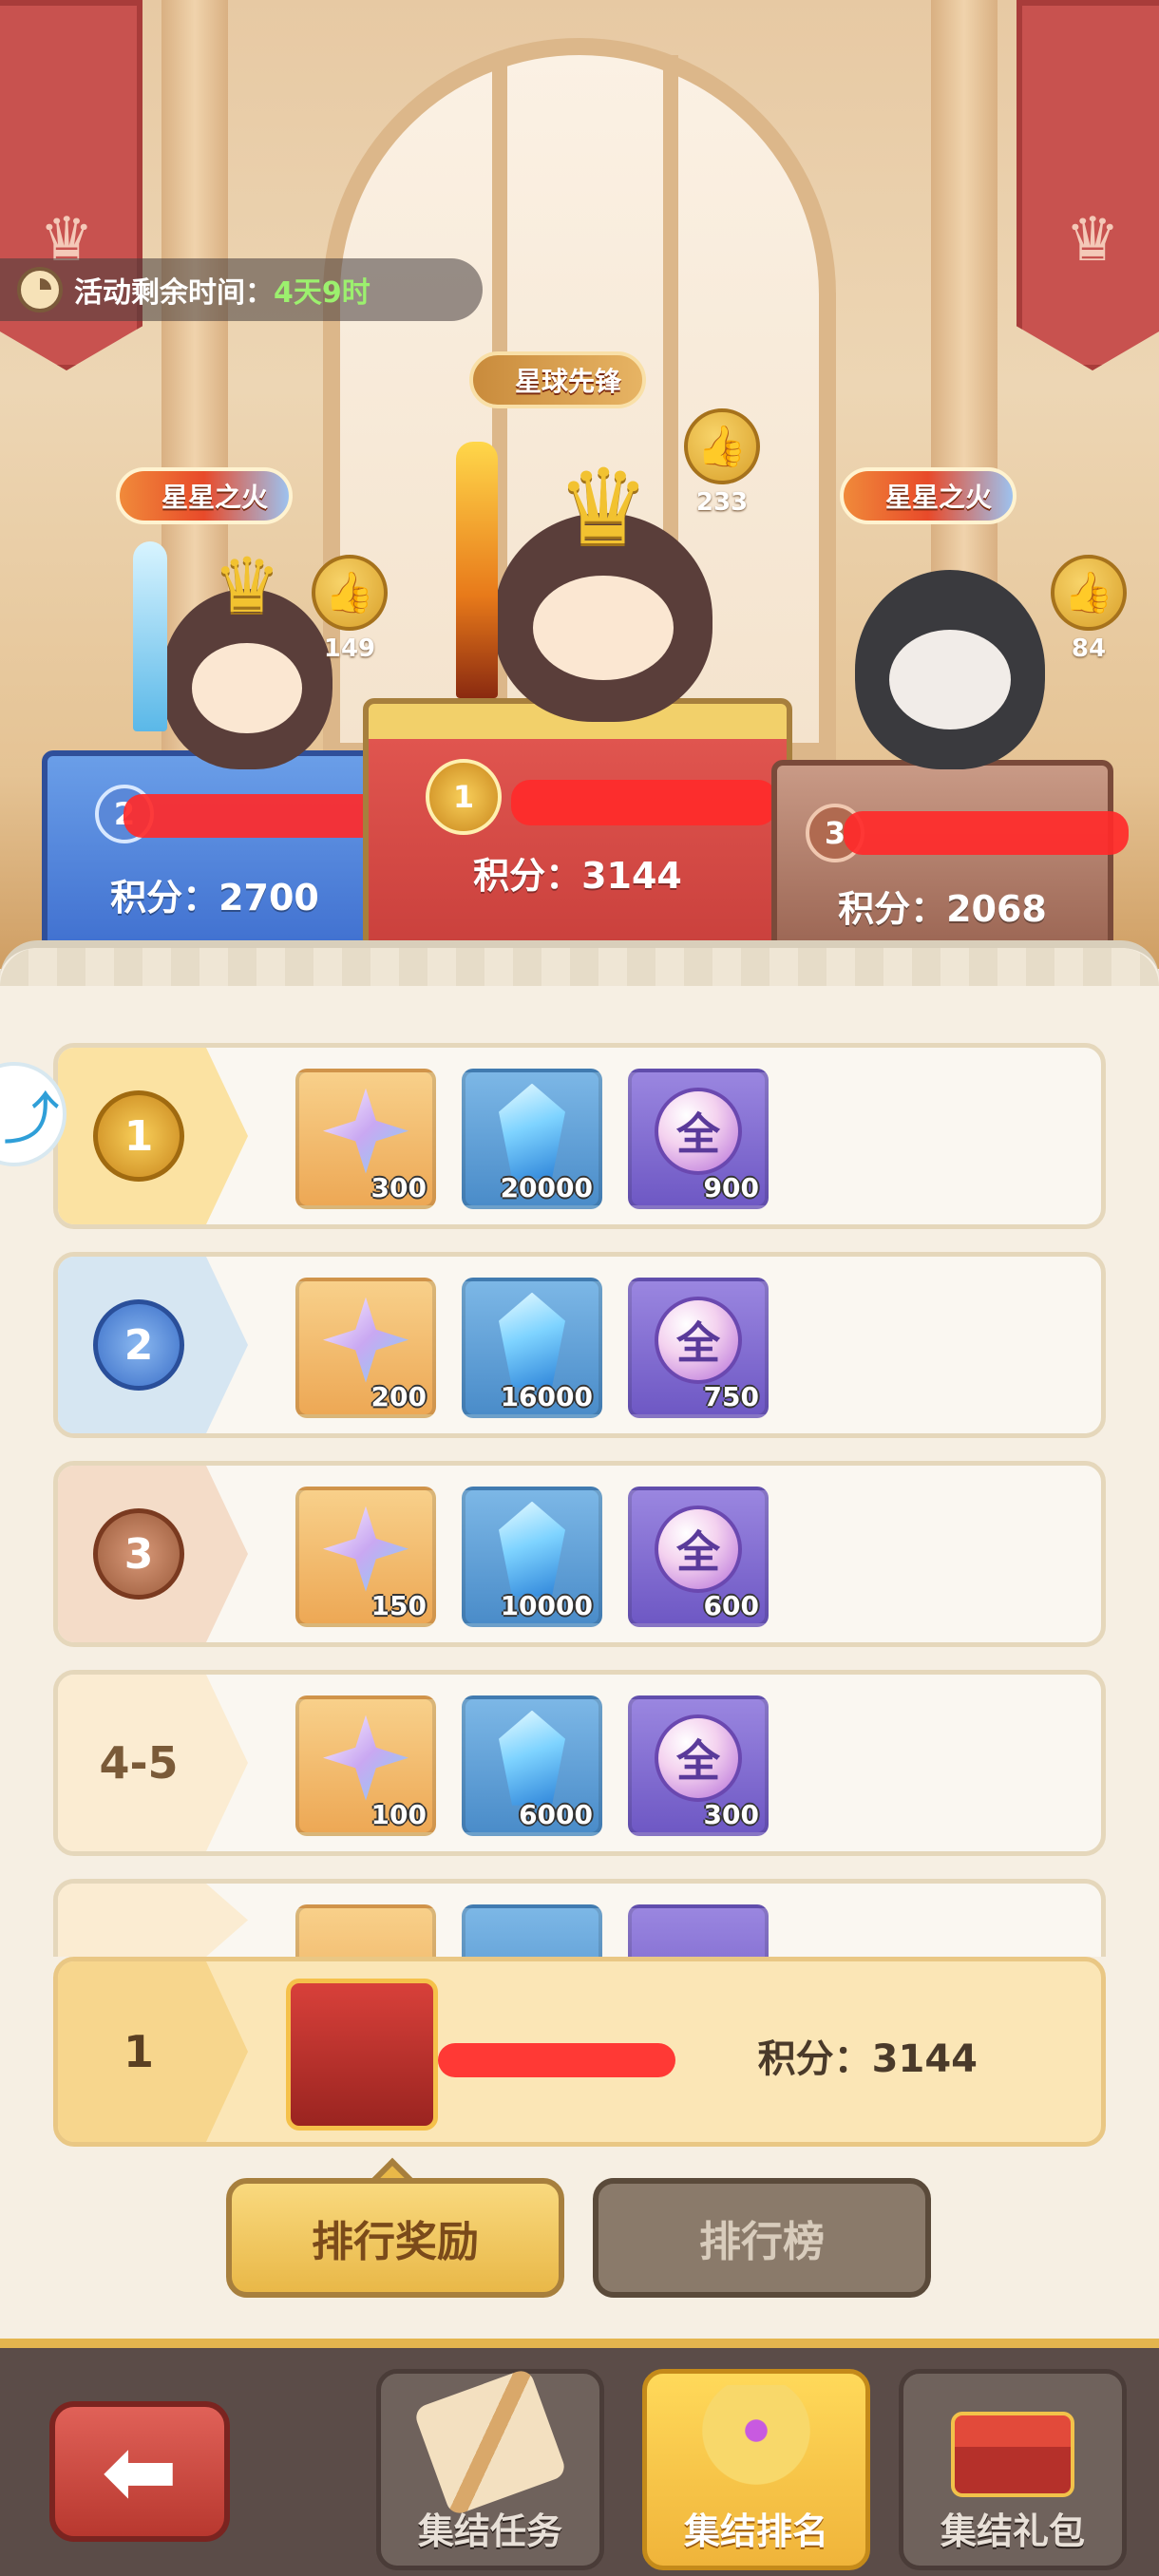  I want to click on ice-sword-icon, so click(150, 636).